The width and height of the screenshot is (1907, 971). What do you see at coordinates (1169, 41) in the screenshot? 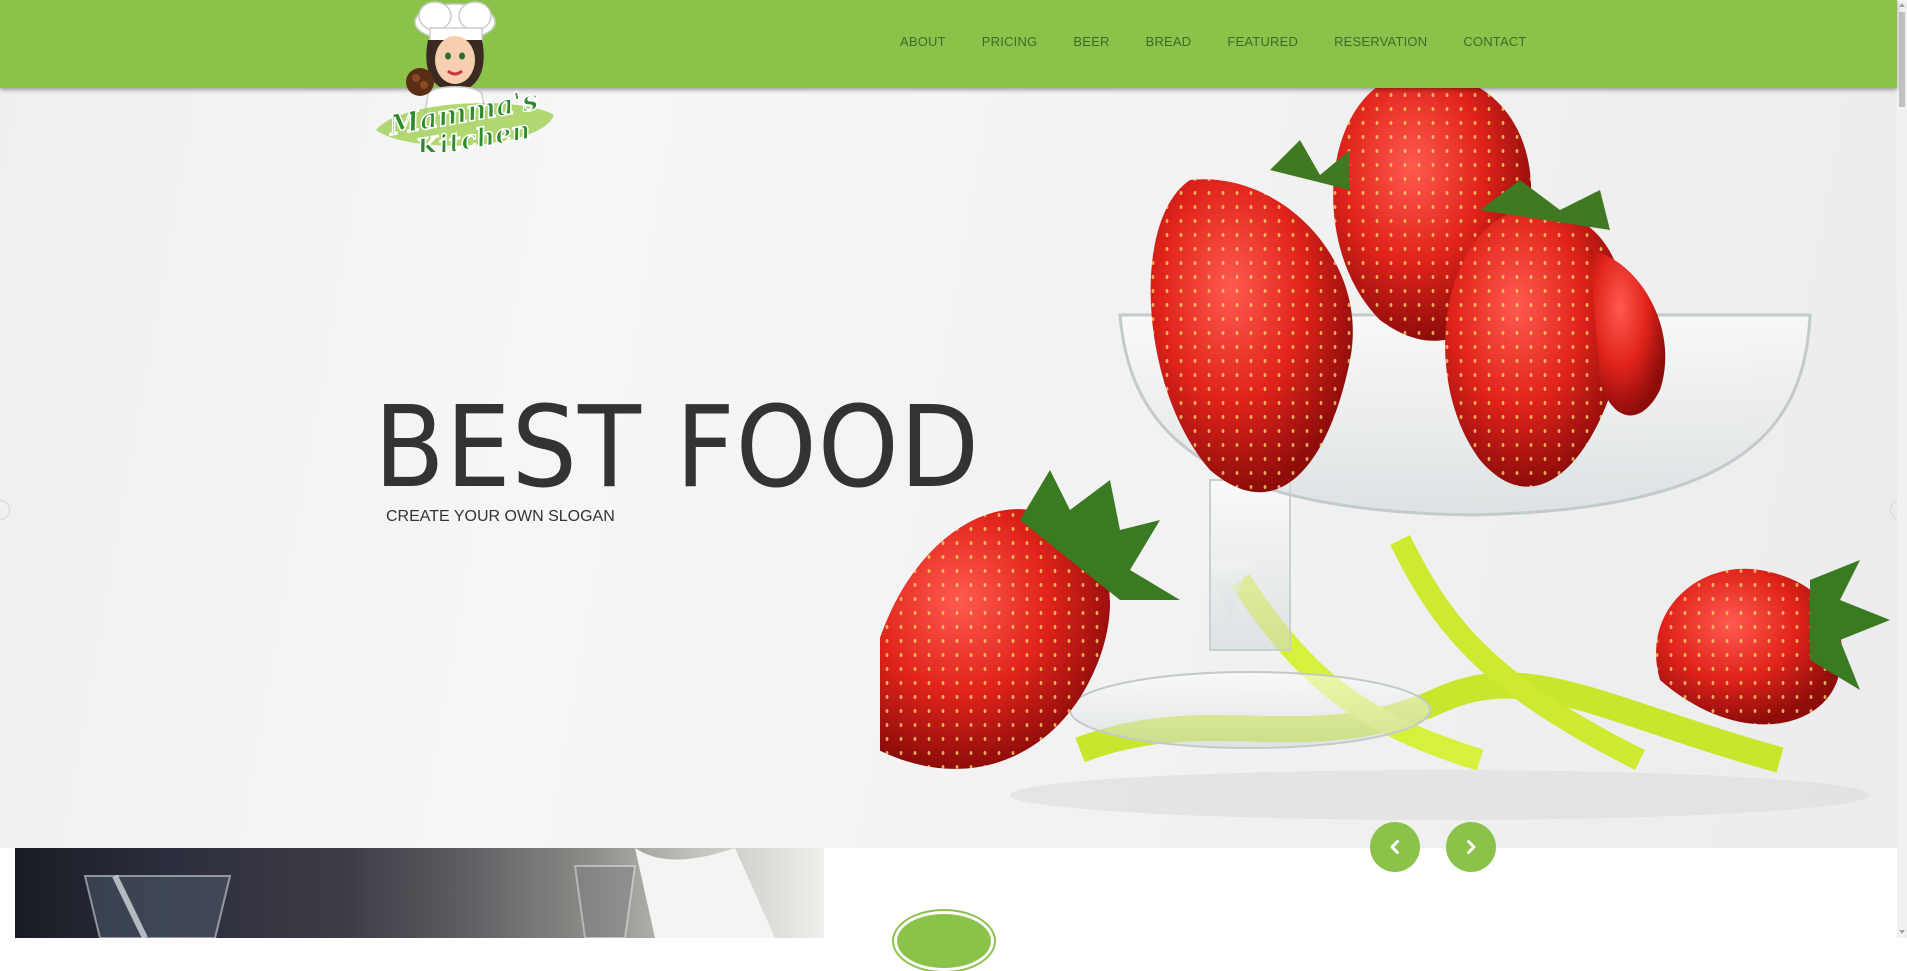
I see `nav-bread: BREAD` at bounding box center [1169, 41].